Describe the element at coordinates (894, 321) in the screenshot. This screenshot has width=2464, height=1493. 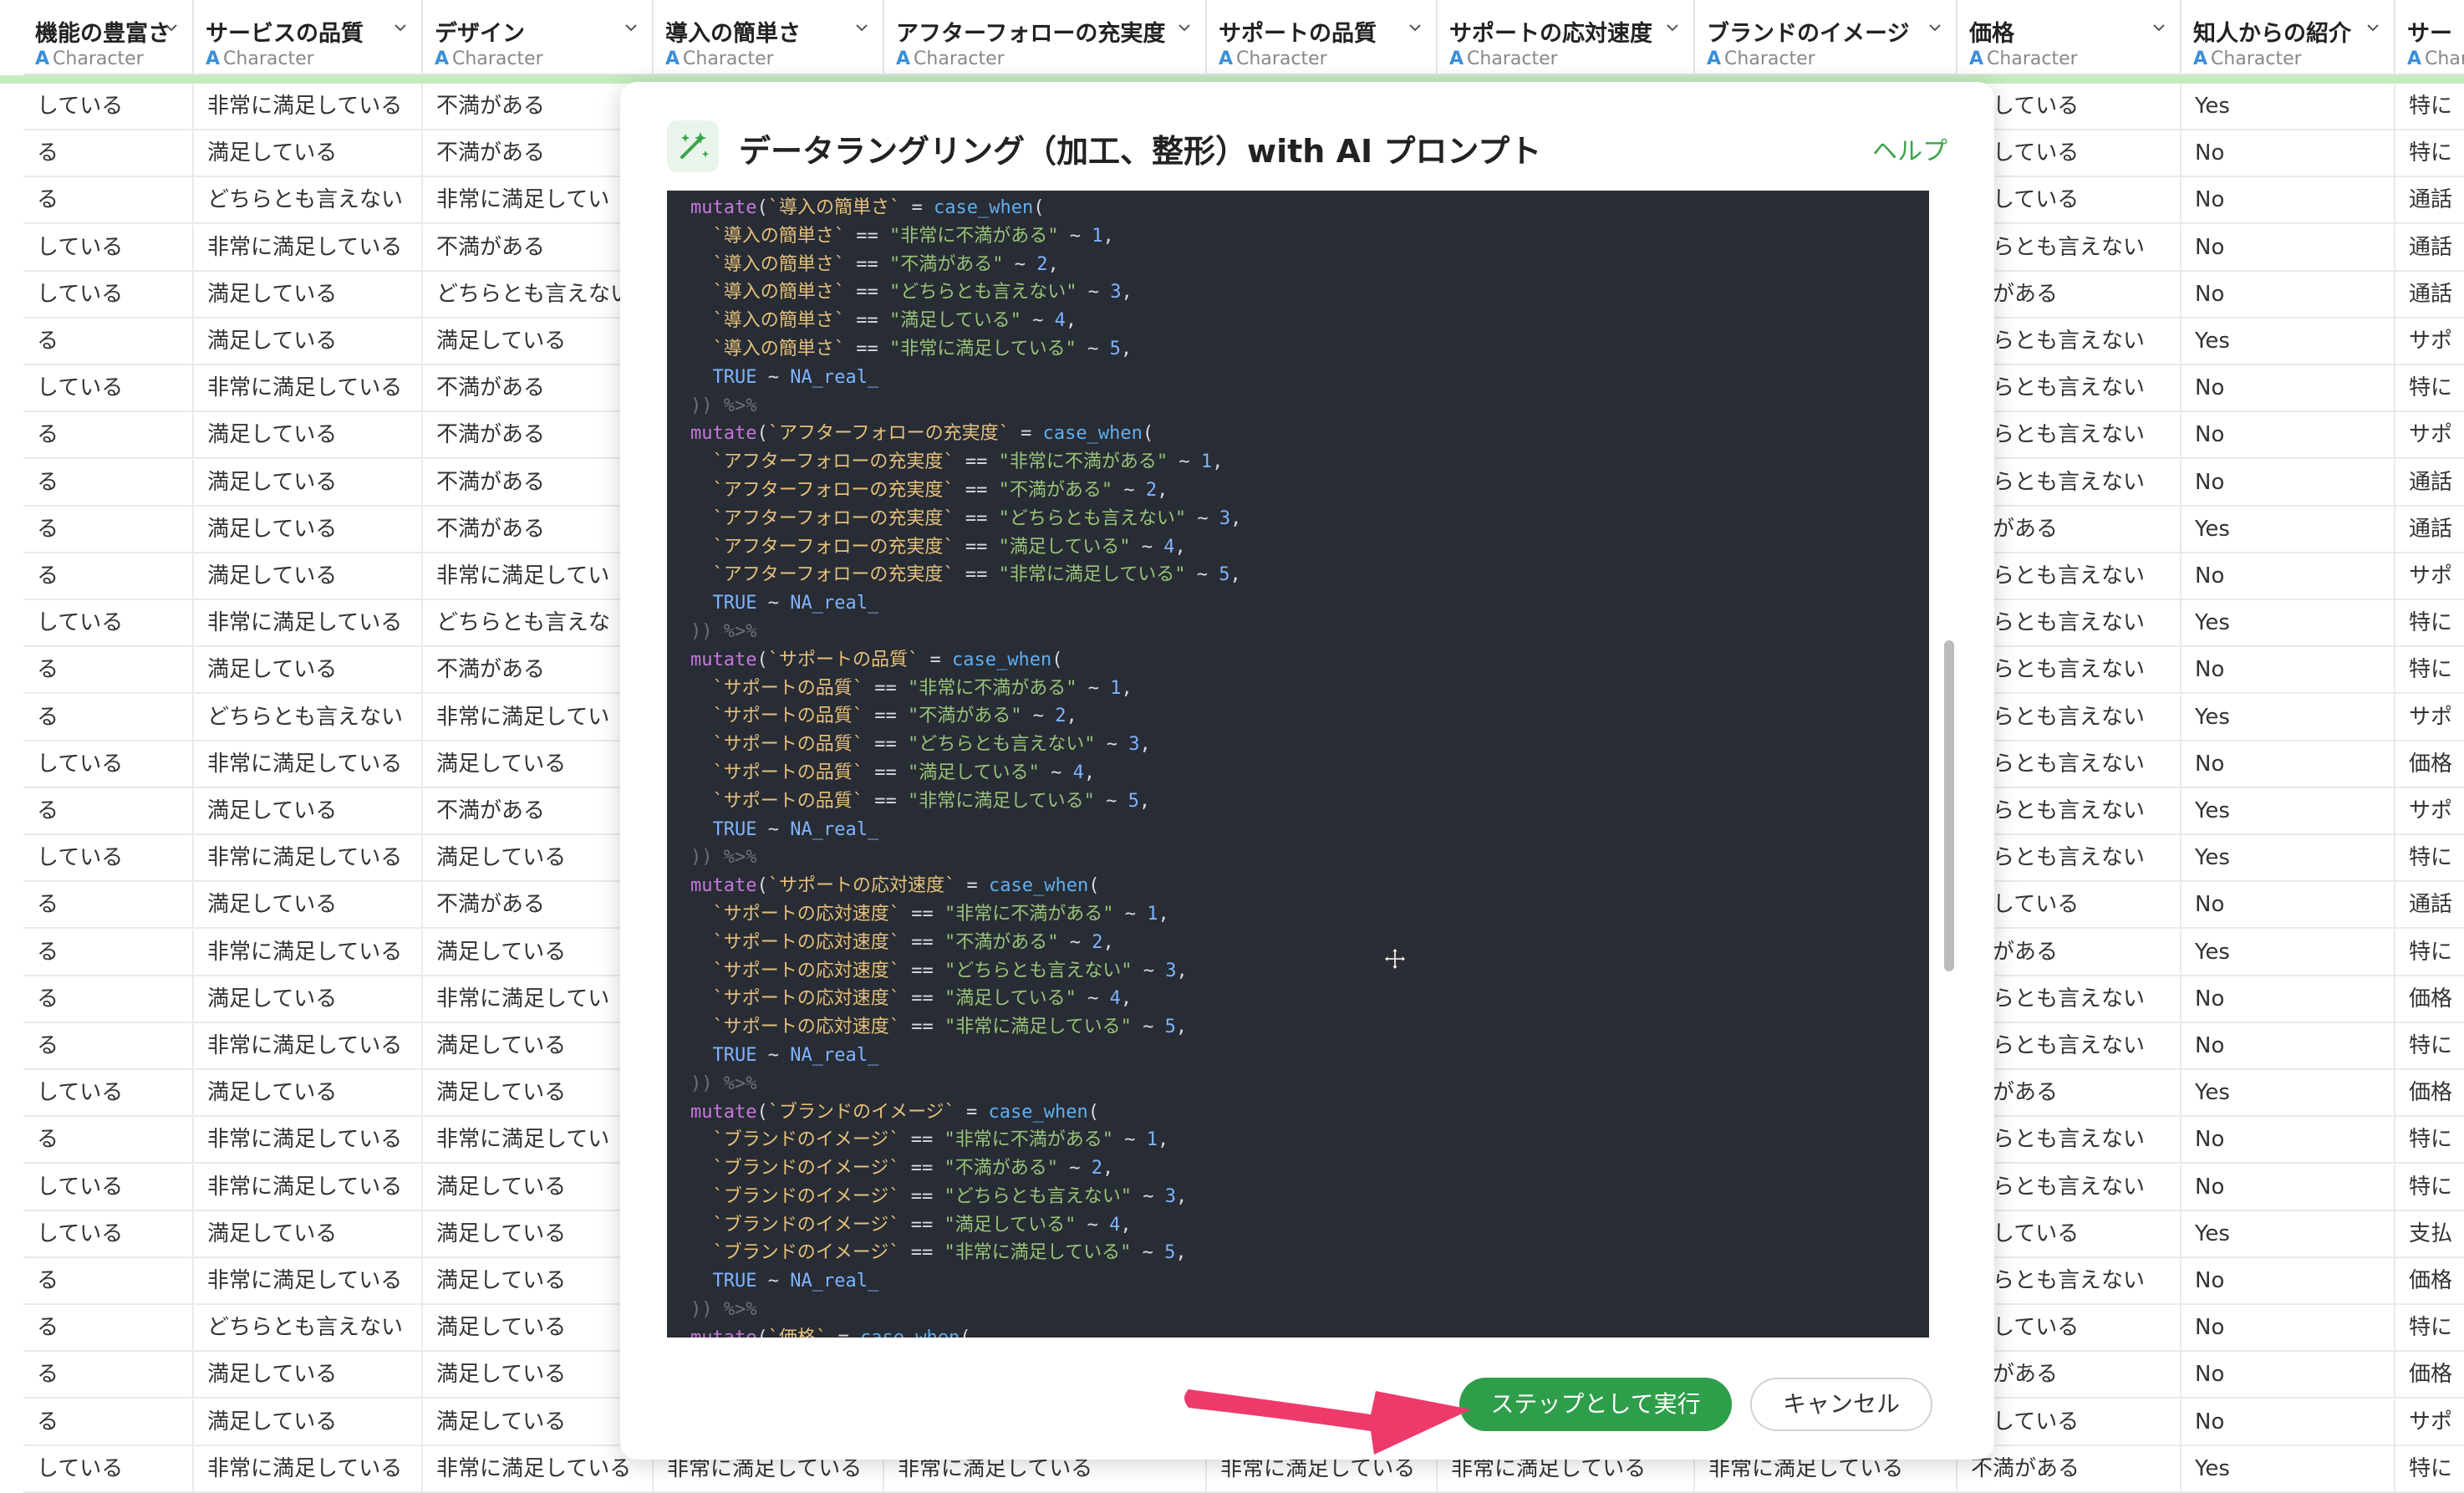
I see `code-line: `導入の簡単さ` == "満足している" ~ 4,` at that location.